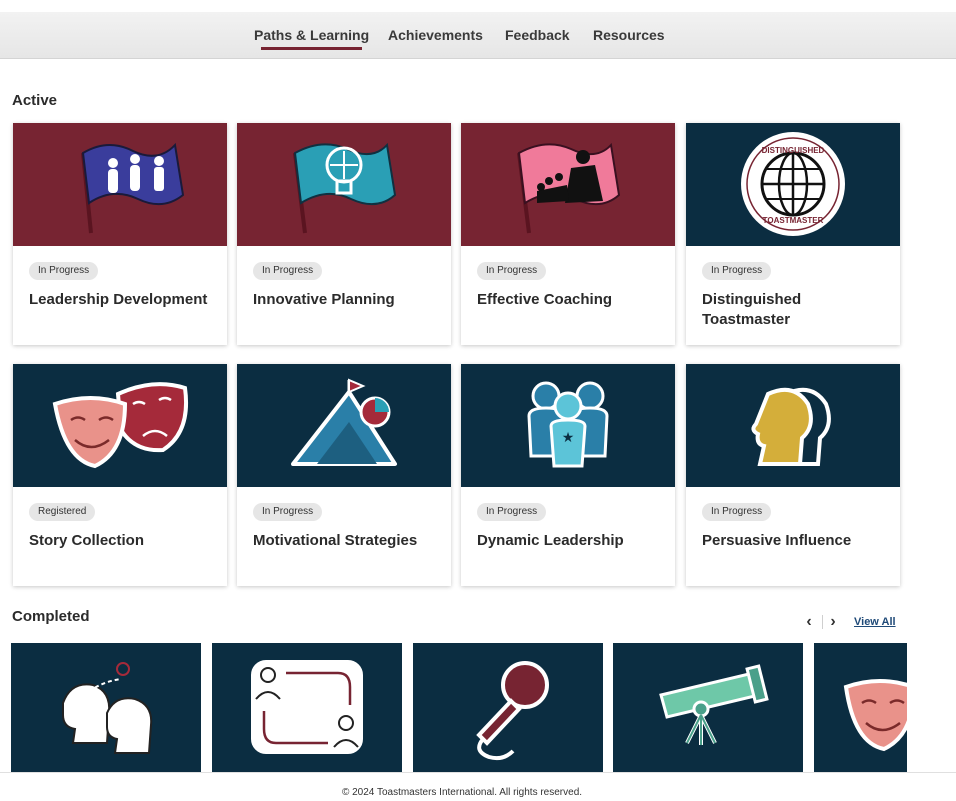  I want to click on theater-mask-icon, so click(875, 715).